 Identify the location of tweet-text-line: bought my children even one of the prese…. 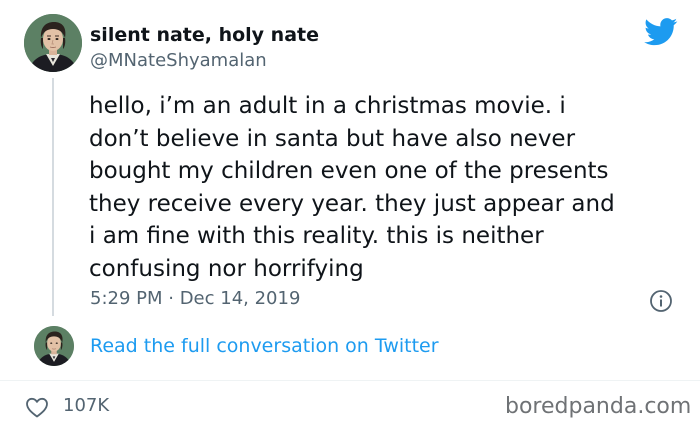
(349, 171).